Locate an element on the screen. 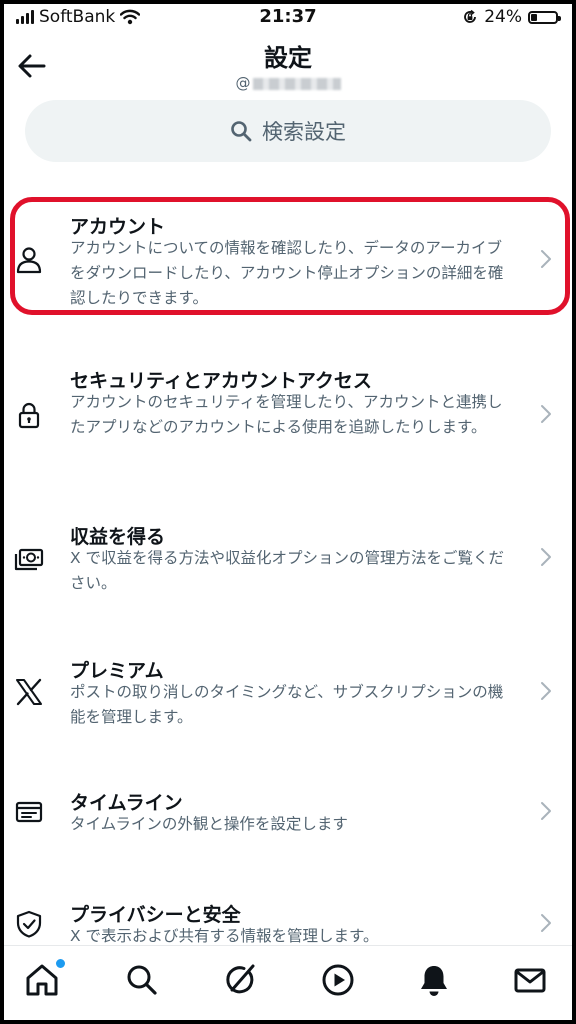 The image size is (576, 1024). battery-icon is located at coordinates (544, 17).